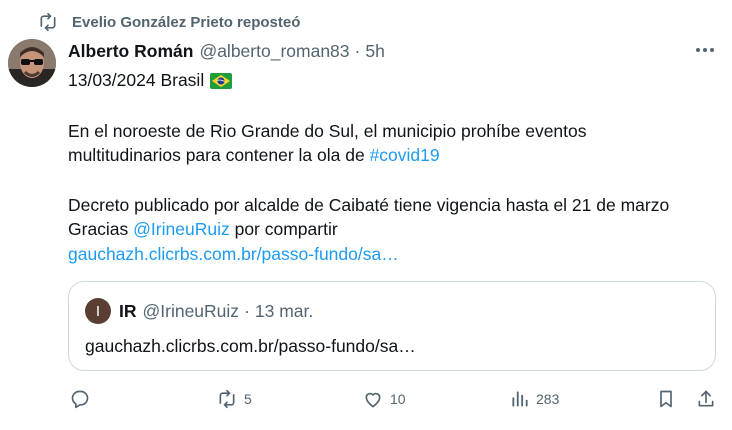 This screenshot has height=430, width=732. I want to click on quoted-author-handle: @IrineuRuiz, so click(191, 310).